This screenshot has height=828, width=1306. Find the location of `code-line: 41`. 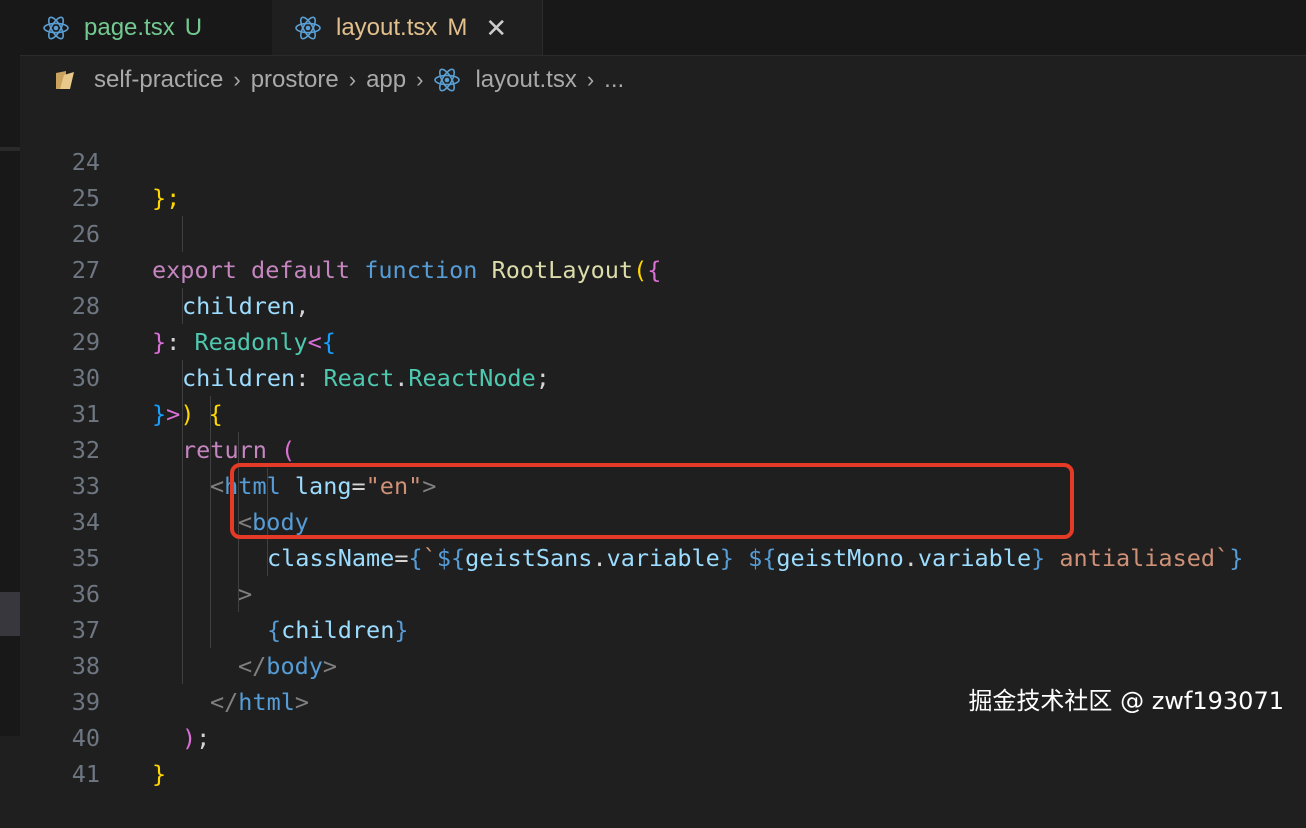

code-line: 41 is located at coordinates (60, 754).